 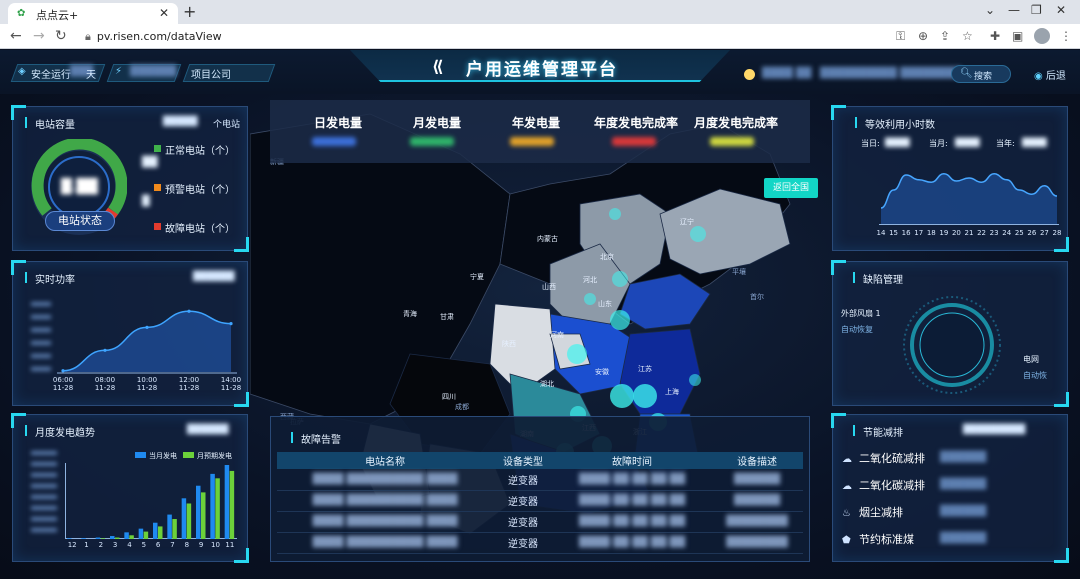 I want to click on province-label: 陕西, so click(x=509, y=343).